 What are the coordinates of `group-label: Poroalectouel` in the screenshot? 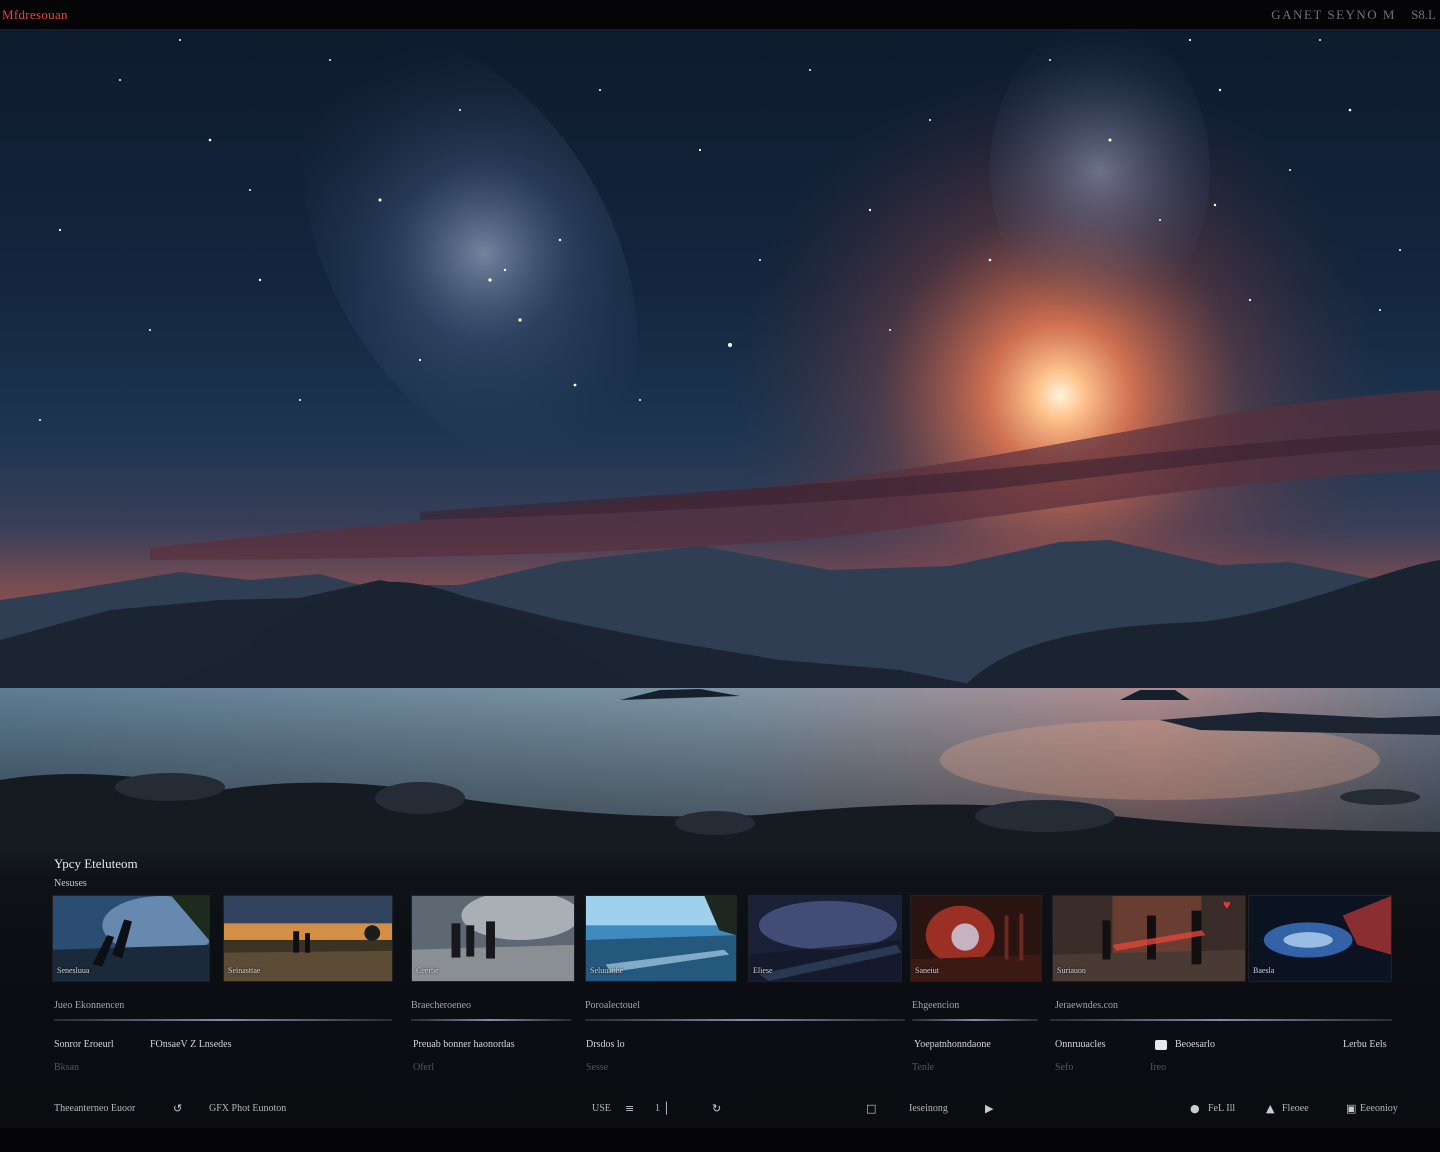 It's located at (612, 1005).